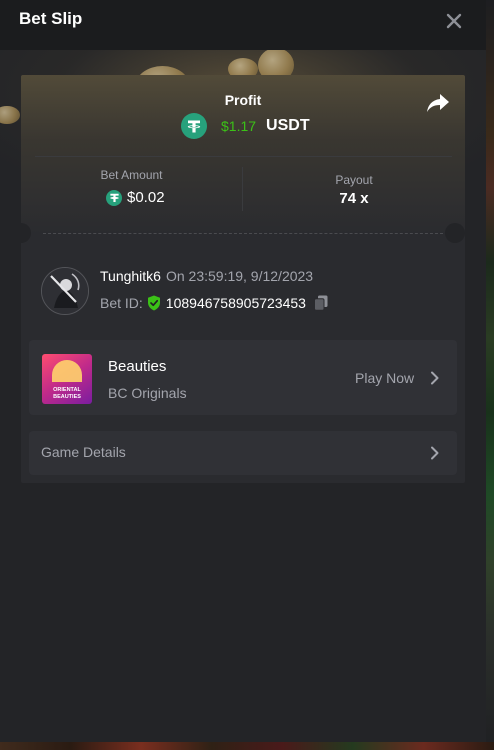  Describe the element at coordinates (131, 175) in the screenshot. I see `bet-amount-label: Bet Amount` at that location.